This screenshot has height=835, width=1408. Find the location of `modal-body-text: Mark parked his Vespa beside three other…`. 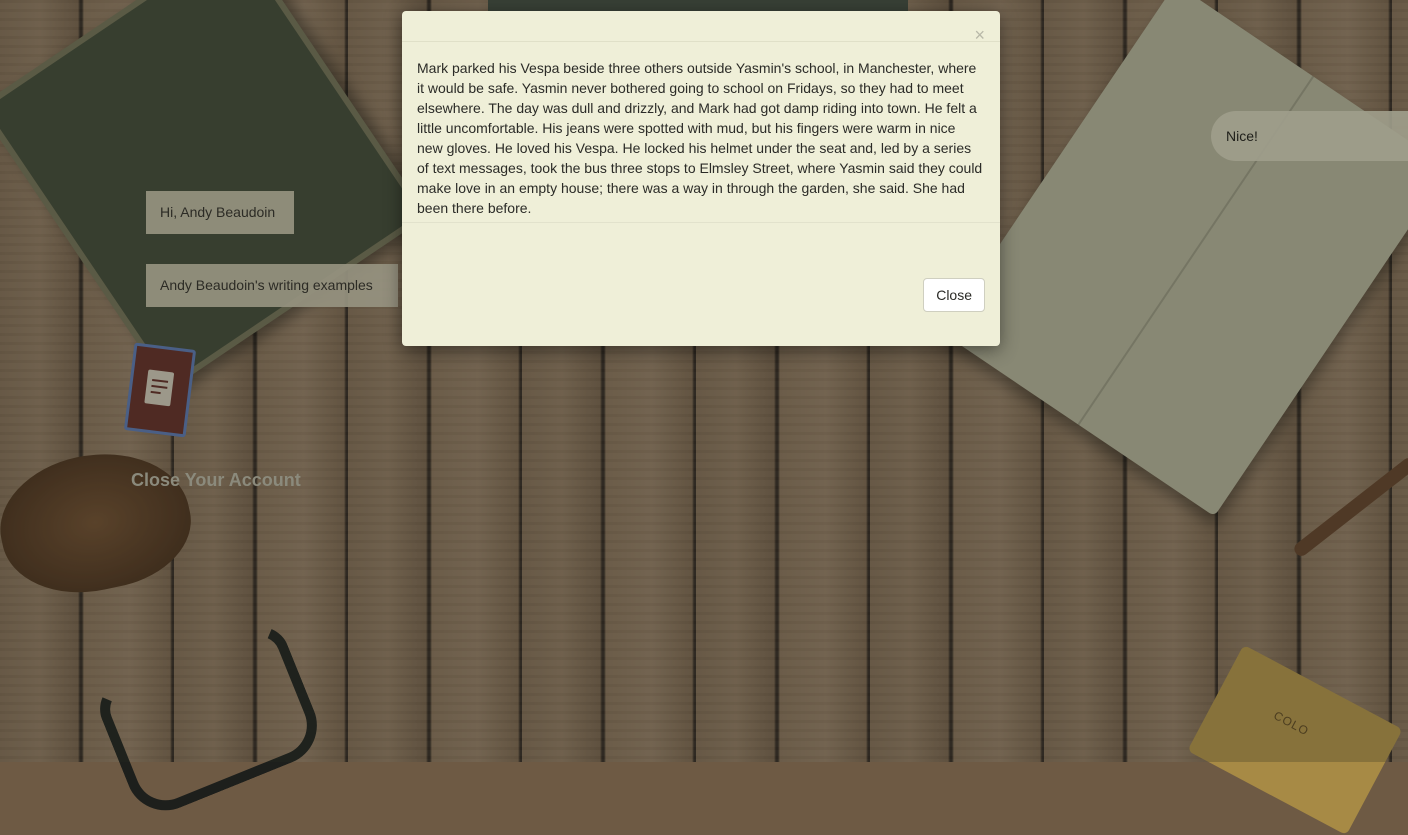

modal-body-text: Mark parked his Vespa beside three other… is located at coordinates (701, 132).